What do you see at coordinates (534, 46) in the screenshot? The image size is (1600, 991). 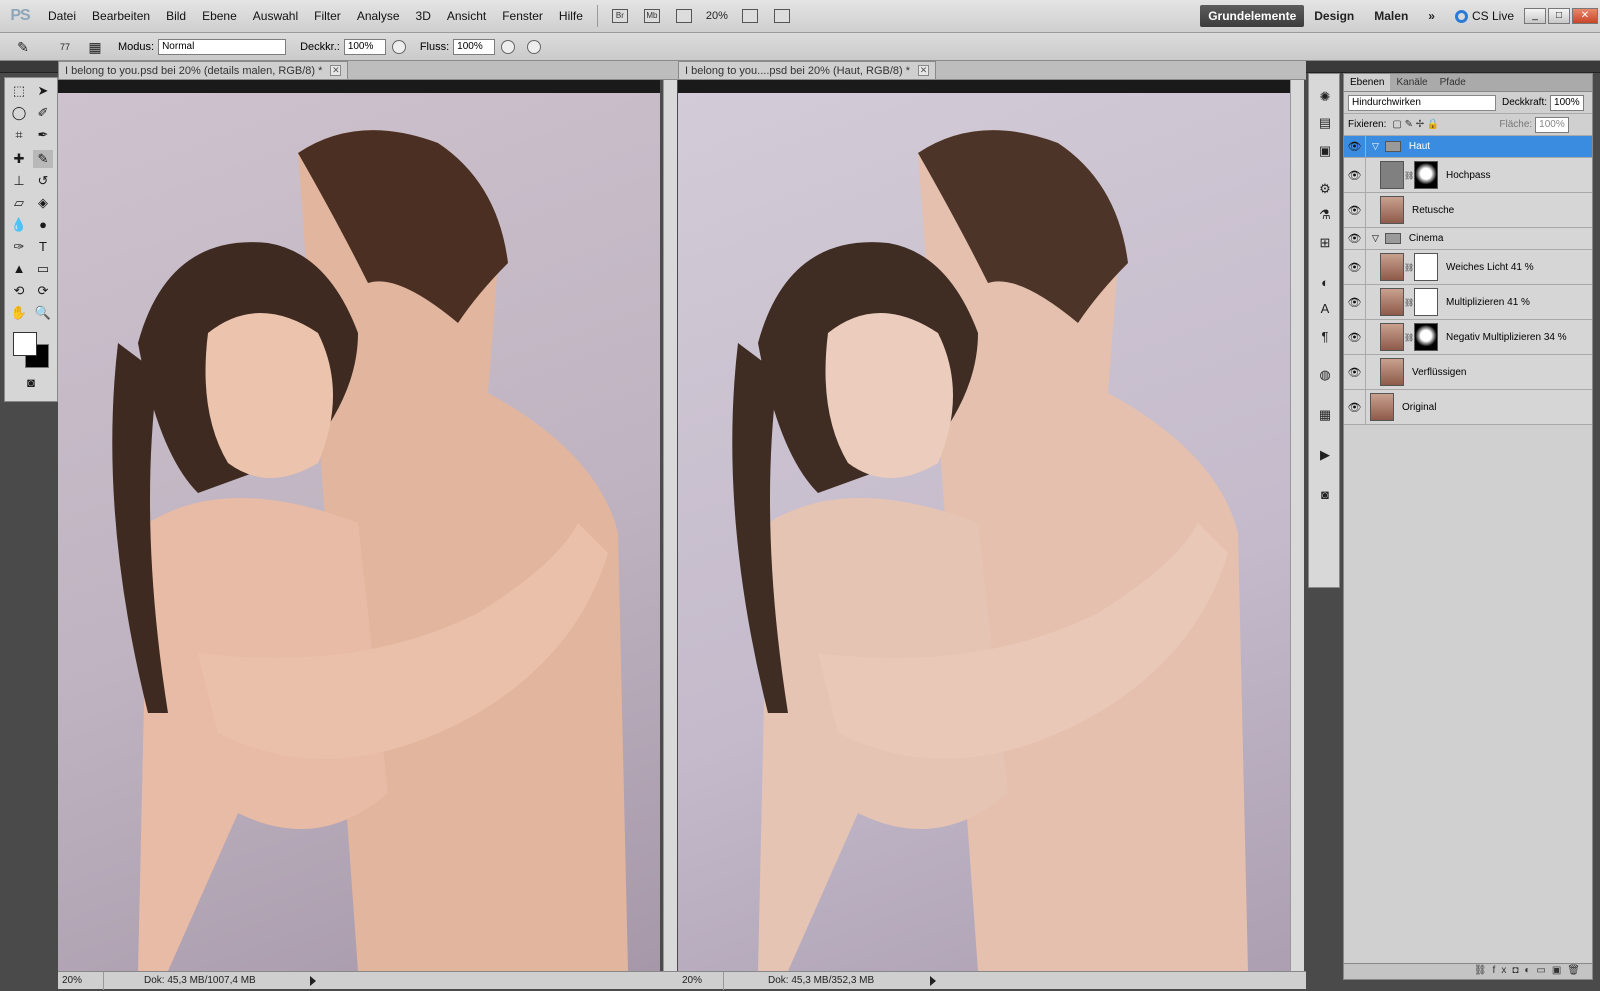 I see `pressure-size-icon` at bounding box center [534, 46].